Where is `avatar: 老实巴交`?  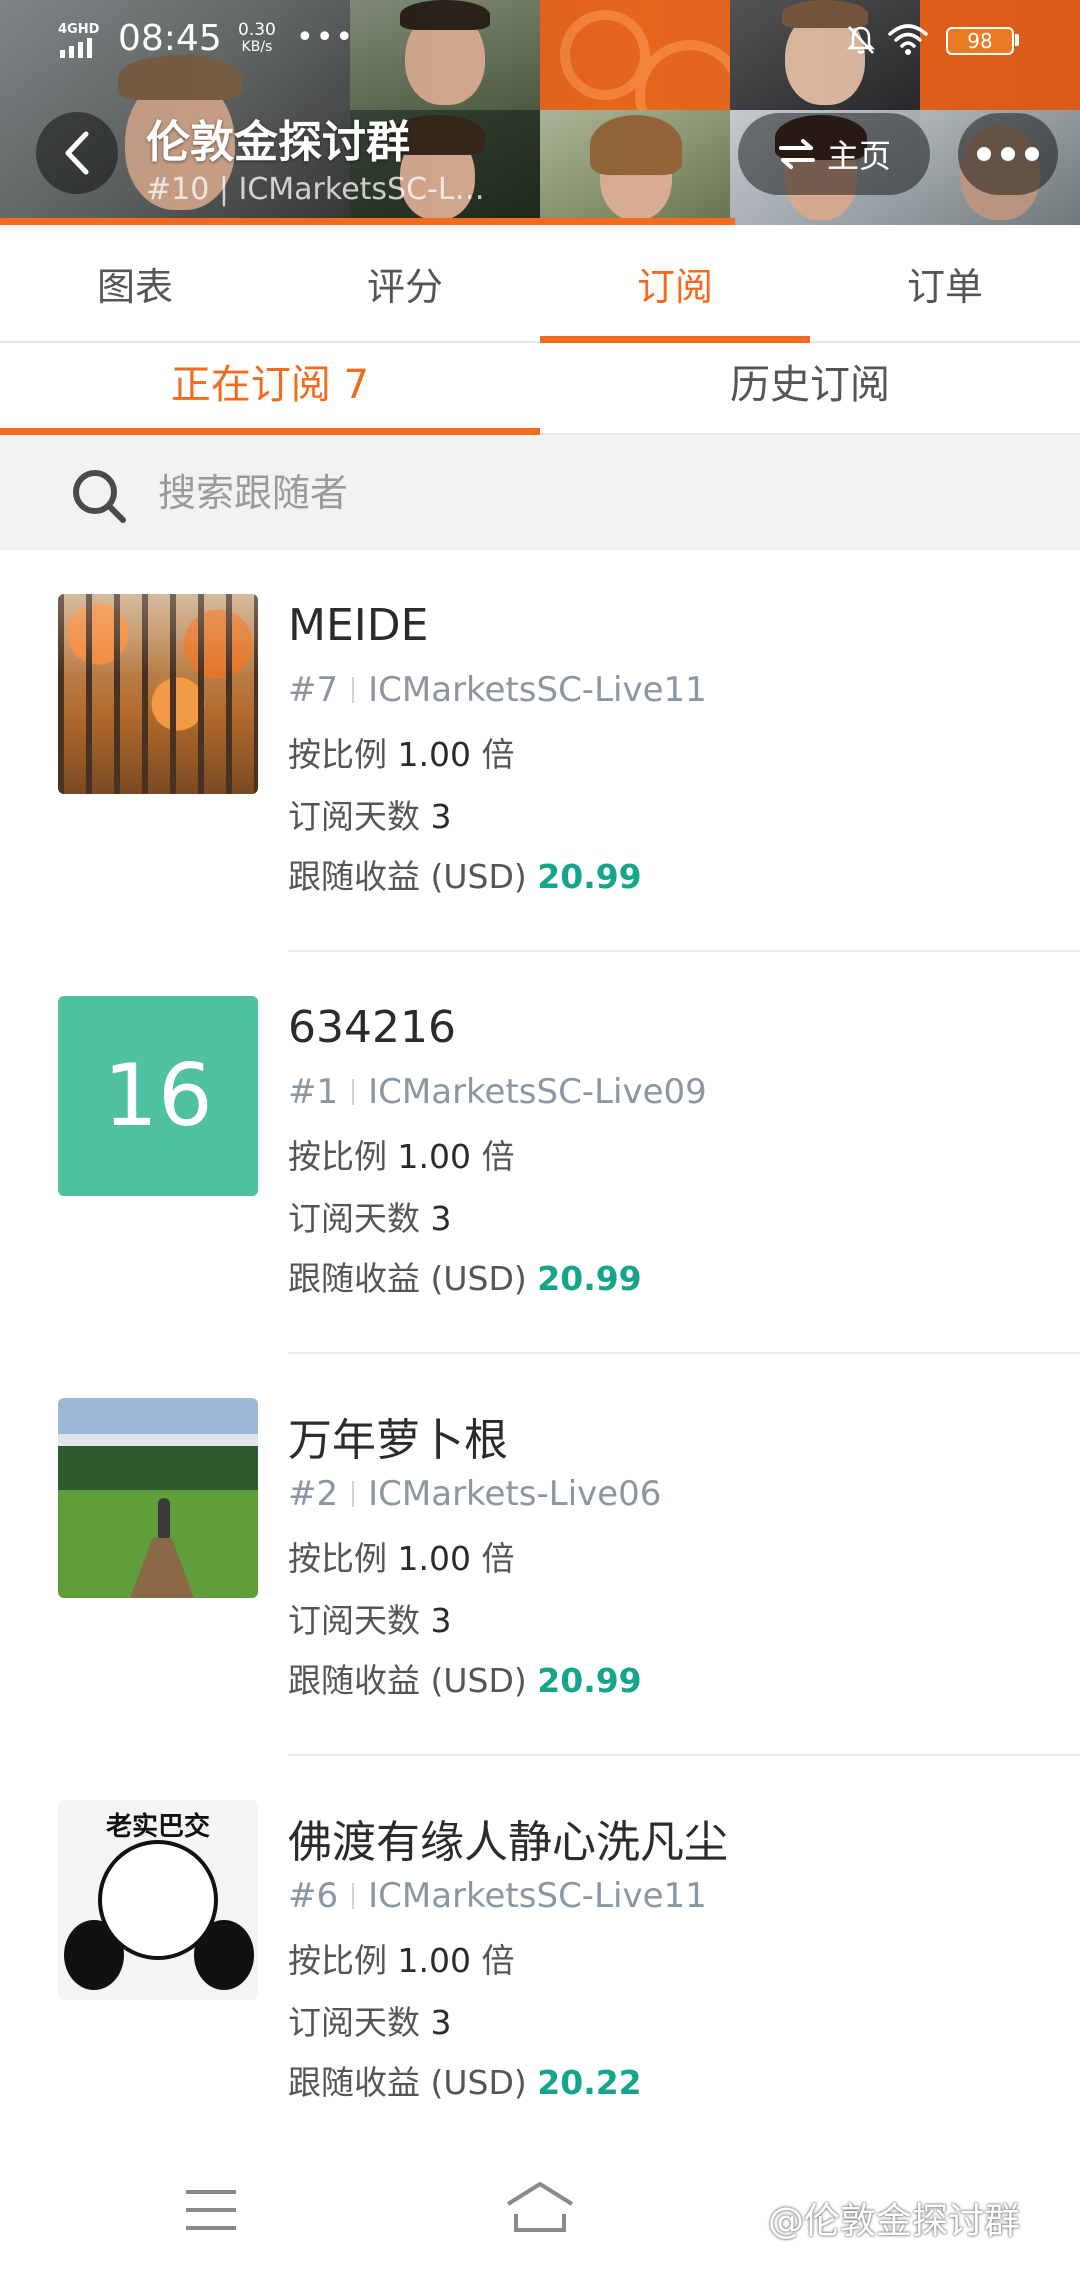
avatar: 老实巴交 is located at coordinates (158, 1900).